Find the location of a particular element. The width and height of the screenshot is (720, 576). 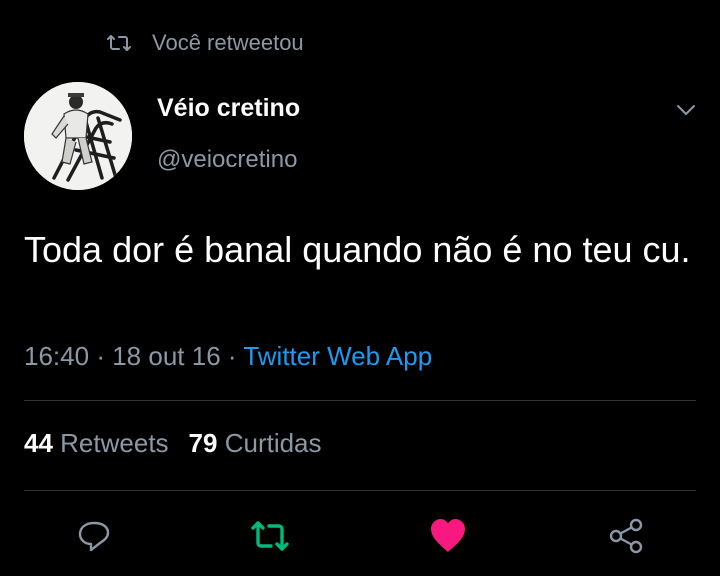

retweets-label: Retweets is located at coordinates (114, 443).